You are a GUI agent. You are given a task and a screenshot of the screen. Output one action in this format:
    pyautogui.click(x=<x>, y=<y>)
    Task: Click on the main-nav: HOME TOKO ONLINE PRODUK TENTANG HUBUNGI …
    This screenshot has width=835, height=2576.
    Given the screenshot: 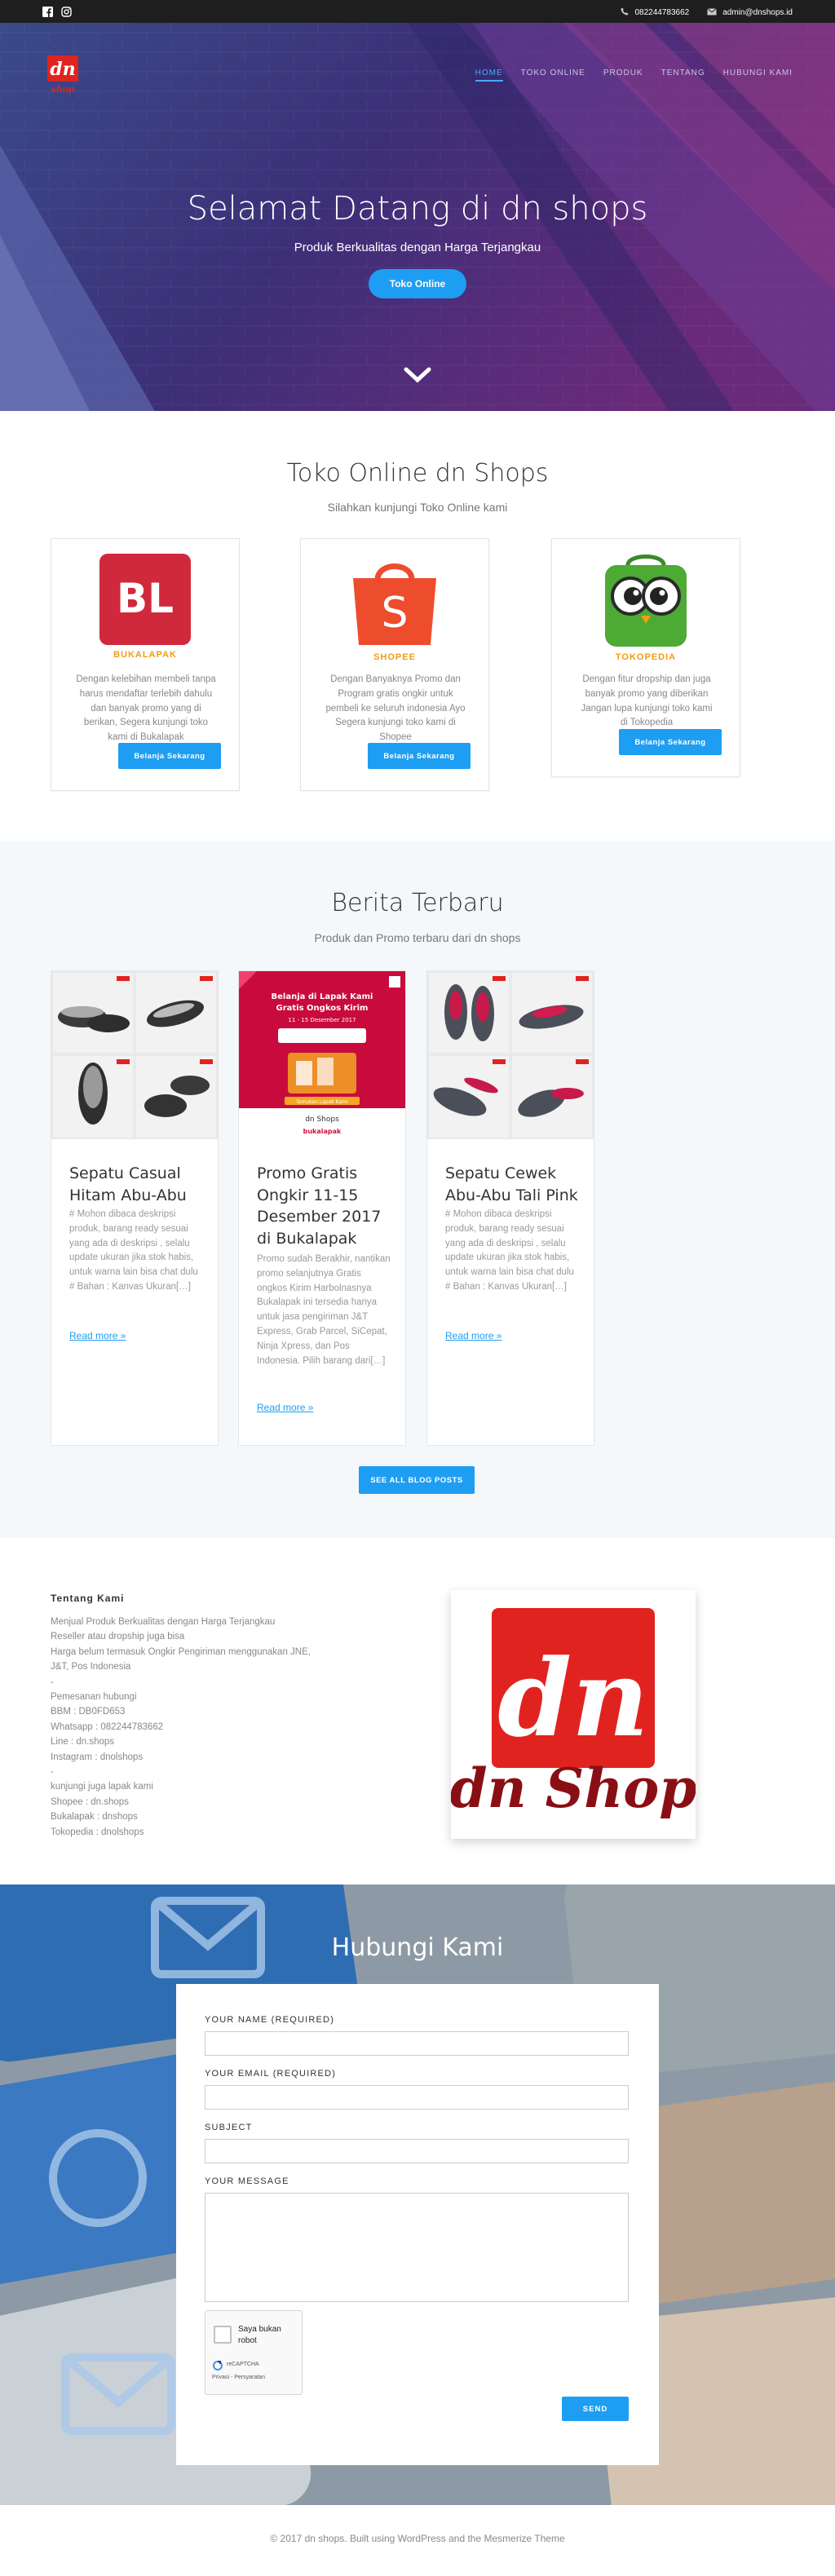 What is the action you would take?
    pyautogui.click(x=634, y=75)
    